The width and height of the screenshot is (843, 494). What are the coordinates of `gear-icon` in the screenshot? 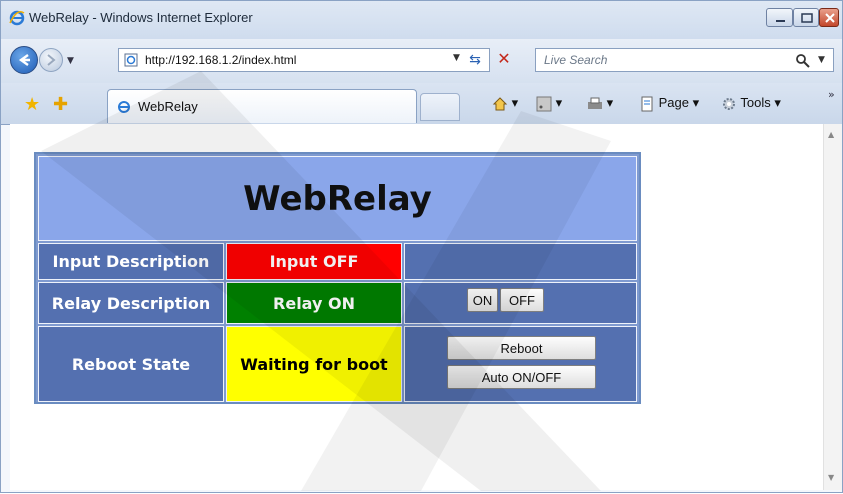 It's located at (729, 104).